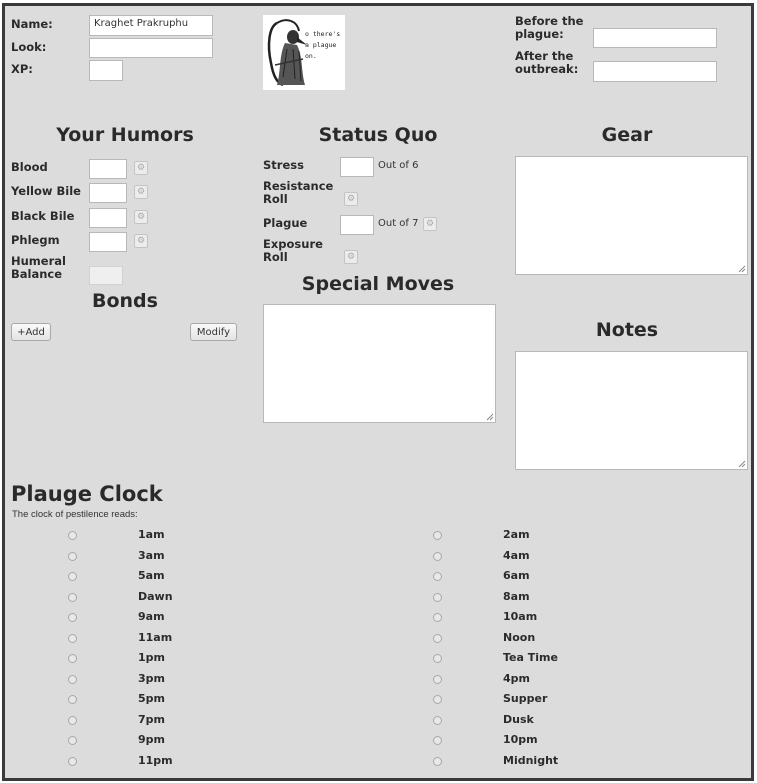 The height and width of the screenshot is (783, 757). Describe the element at coordinates (151, 616) in the screenshot. I see `clock-label-left-4: 9am` at that location.